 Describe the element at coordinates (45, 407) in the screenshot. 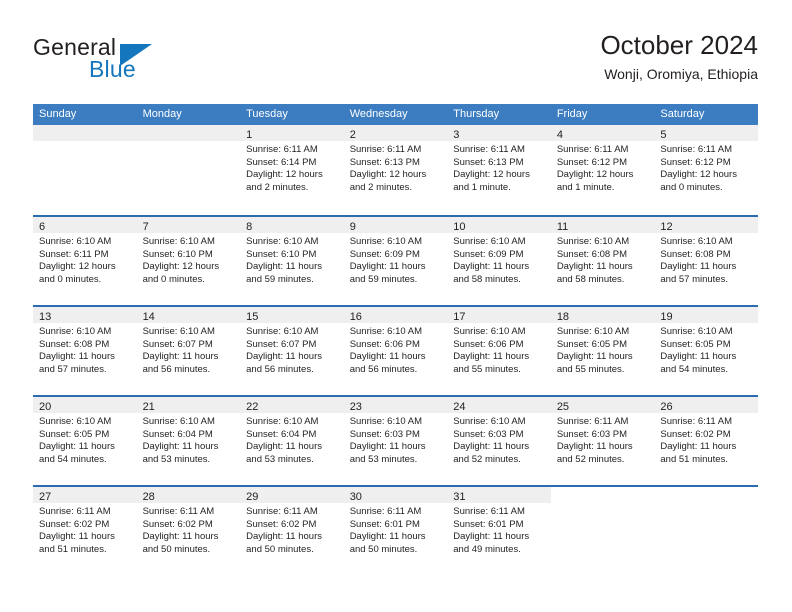

I see `day-number: 20` at that location.